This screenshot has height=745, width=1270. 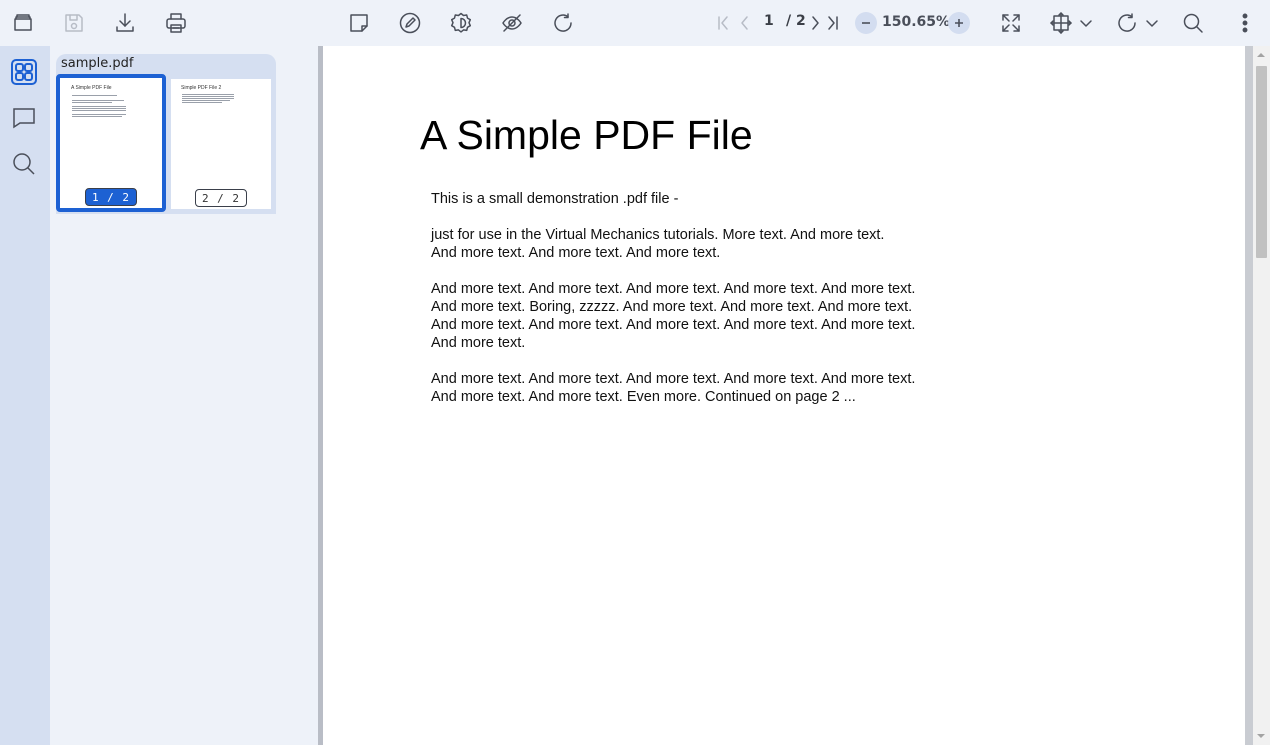 What do you see at coordinates (1245, 23) in the screenshot?
I see `more-options-icon` at bounding box center [1245, 23].